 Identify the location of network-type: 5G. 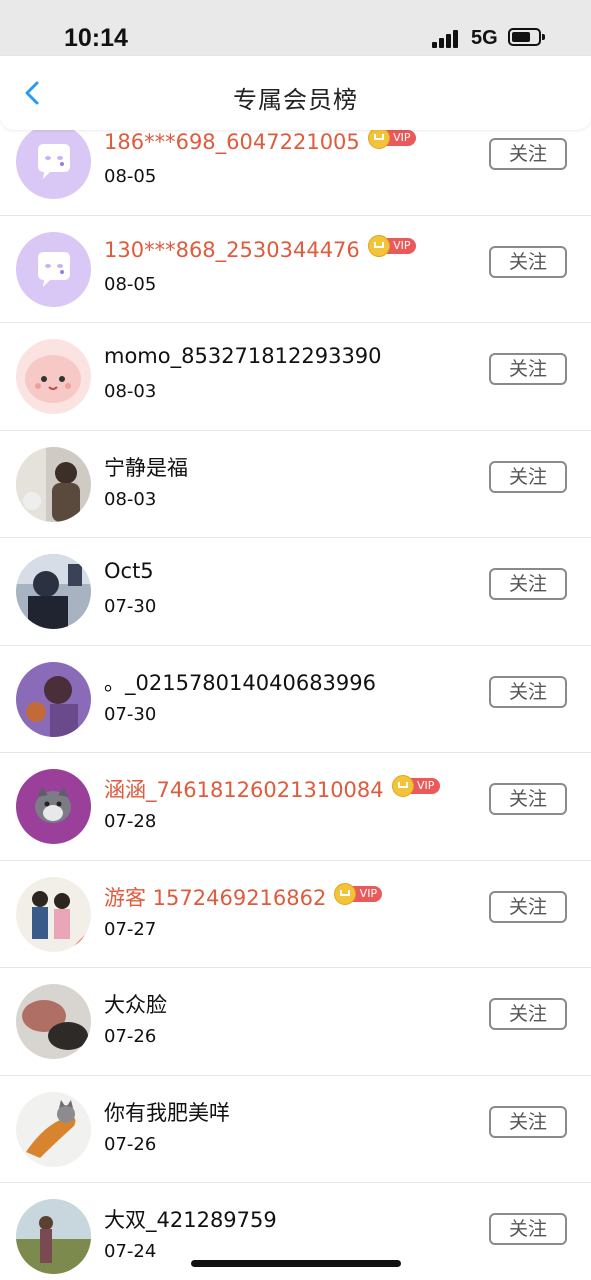
(484, 38).